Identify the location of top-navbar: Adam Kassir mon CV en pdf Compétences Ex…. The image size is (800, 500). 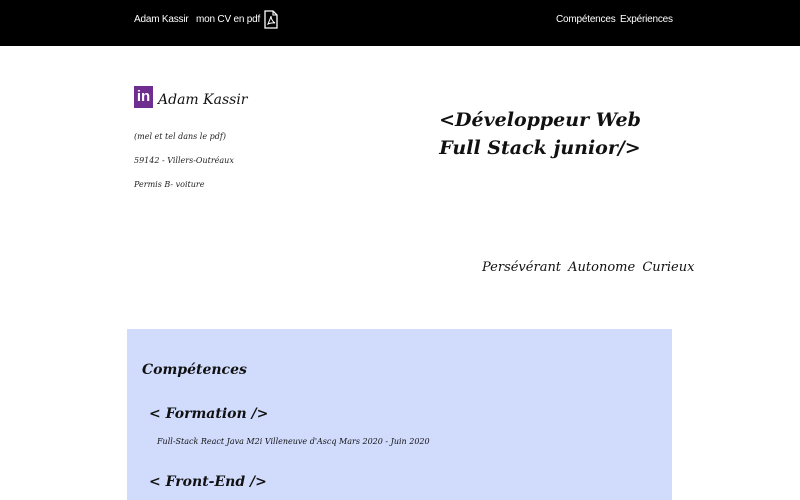
(400, 23).